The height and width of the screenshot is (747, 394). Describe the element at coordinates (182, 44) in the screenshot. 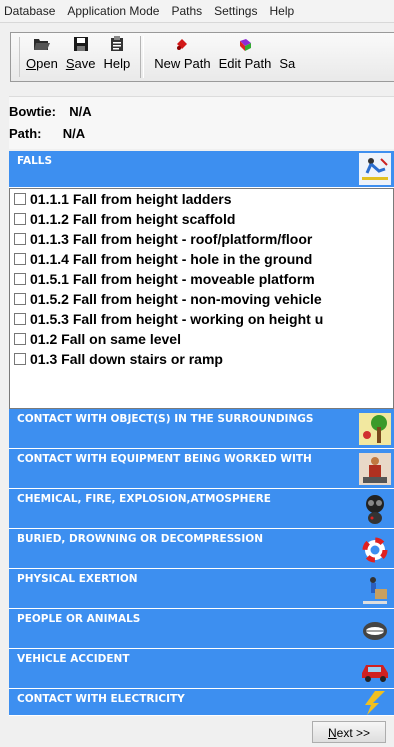

I see `new-path-icon` at that location.